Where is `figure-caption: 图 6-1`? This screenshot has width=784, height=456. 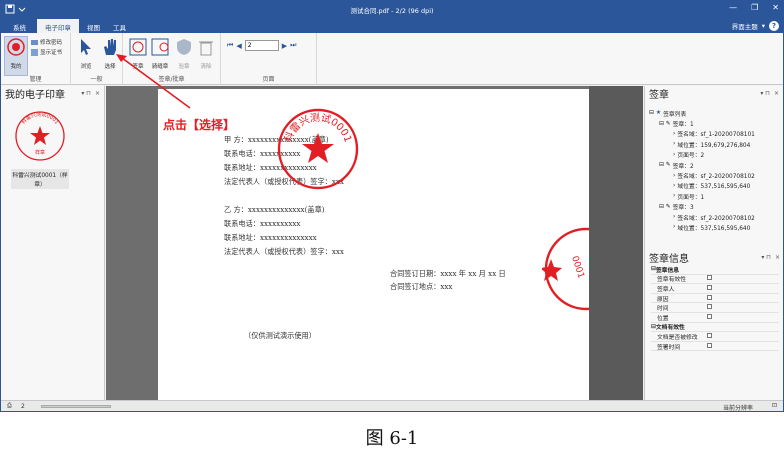
figure-caption: 图 6-1 is located at coordinates (392, 438).